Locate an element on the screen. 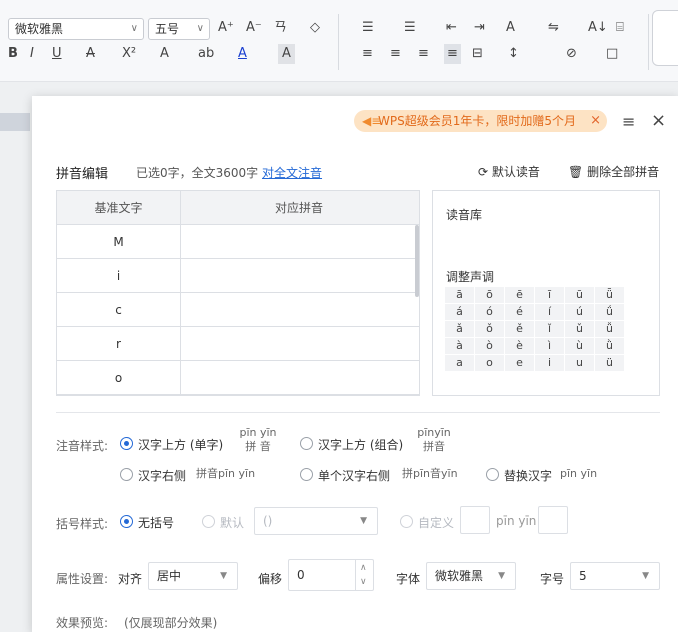 This screenshot has height=632, width=678. show-marks-icon: ⌸ is located at coordinates (620, 28).